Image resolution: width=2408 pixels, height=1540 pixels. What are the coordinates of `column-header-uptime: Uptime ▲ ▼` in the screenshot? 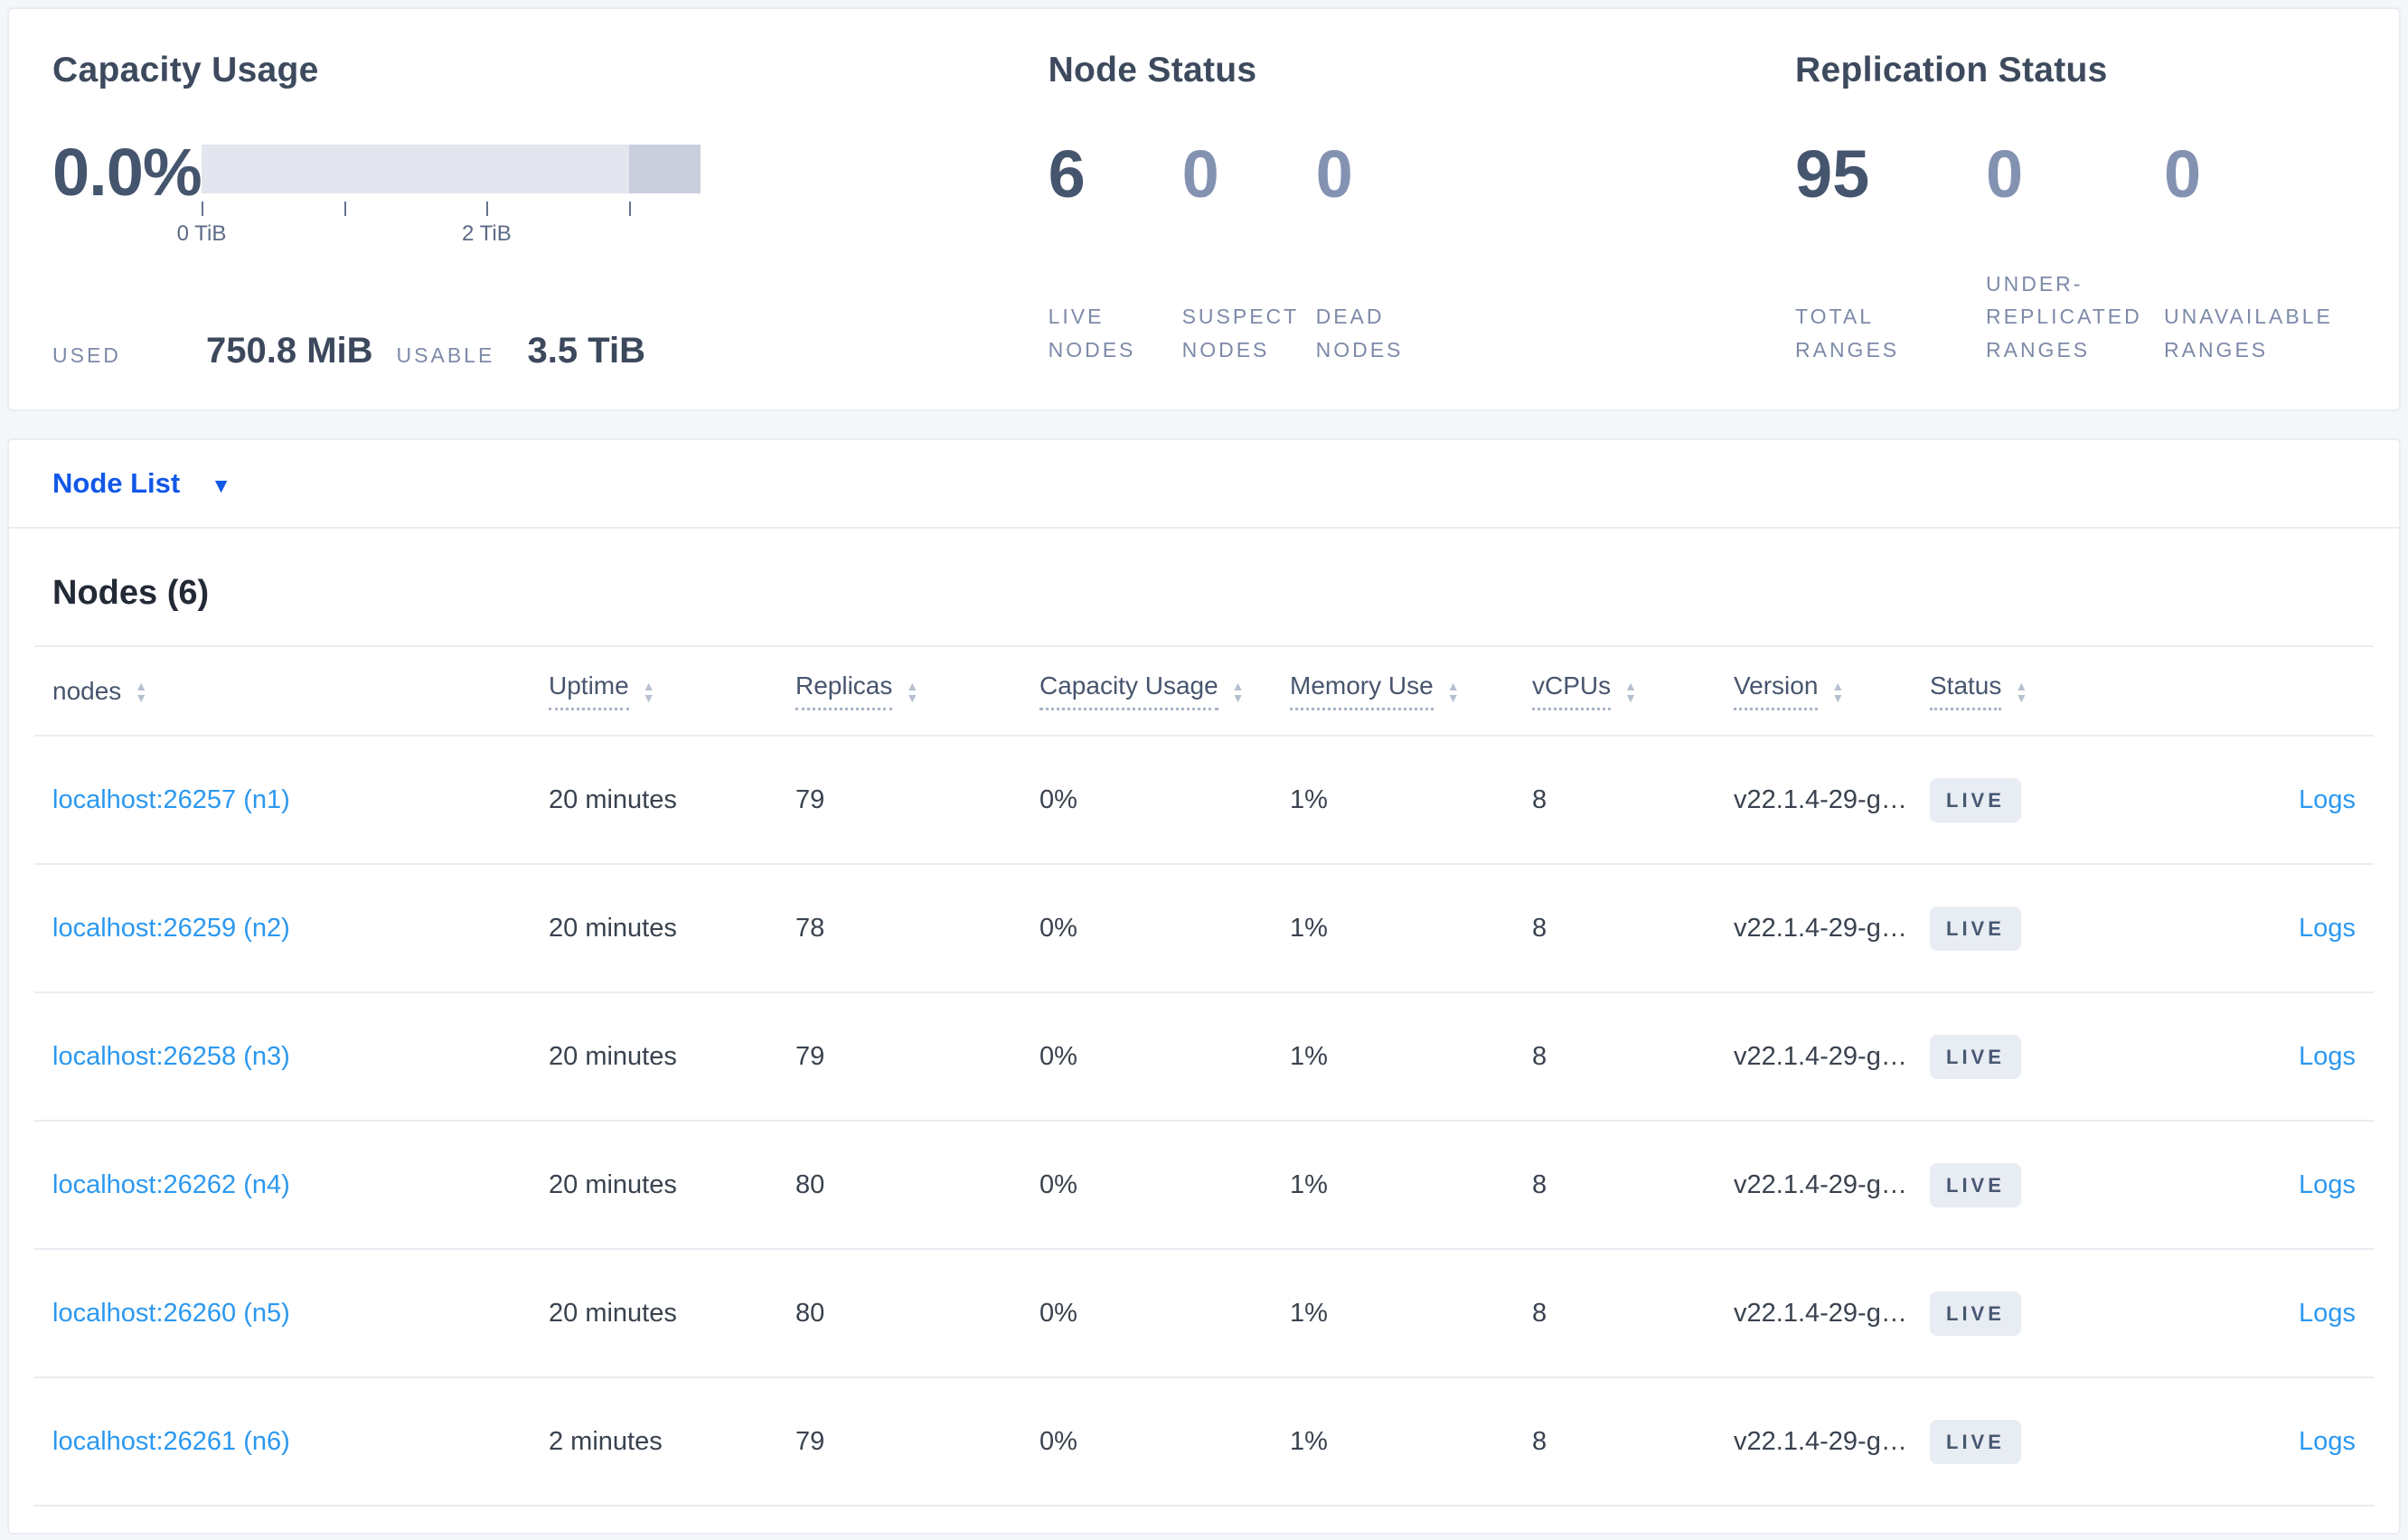 It's located at (672, 690).